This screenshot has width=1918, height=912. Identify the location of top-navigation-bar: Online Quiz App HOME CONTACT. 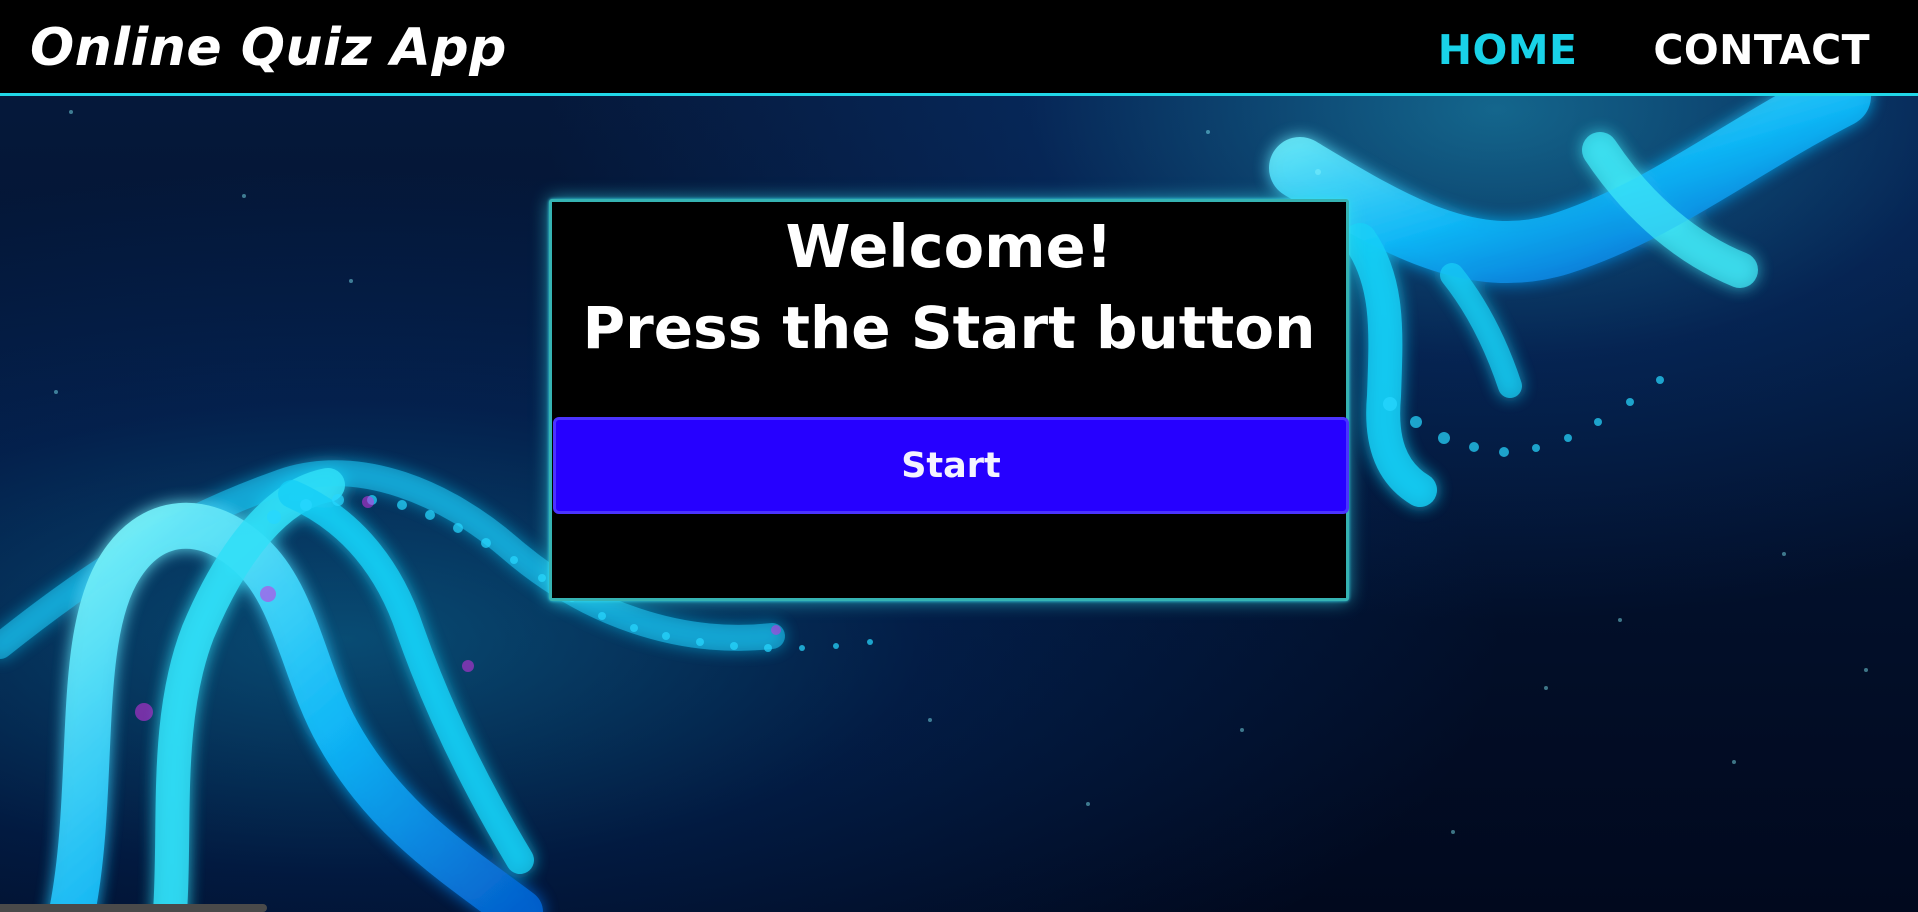
(959, 48).